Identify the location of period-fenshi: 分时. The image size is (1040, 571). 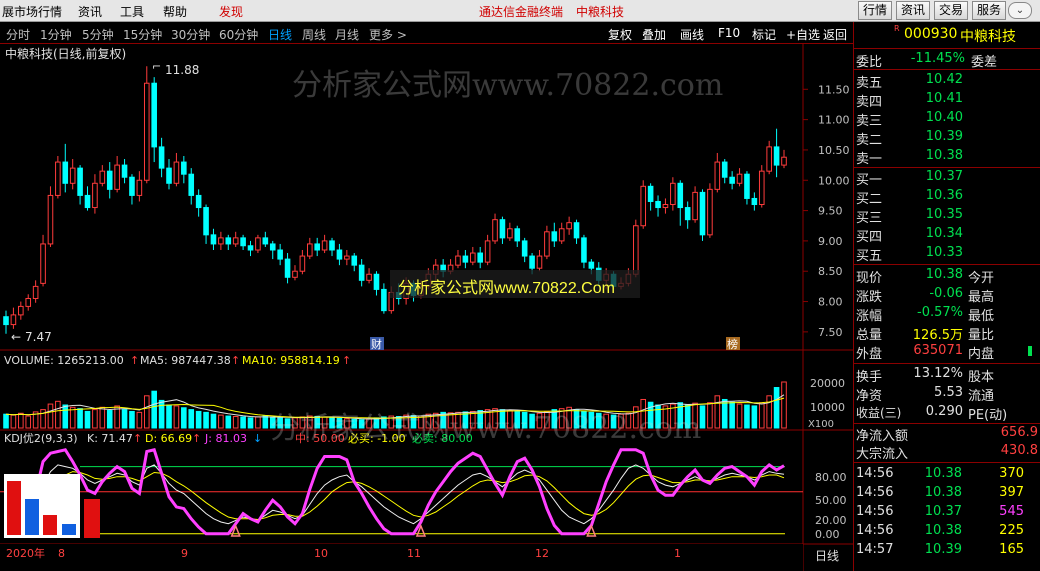
(18, 34).